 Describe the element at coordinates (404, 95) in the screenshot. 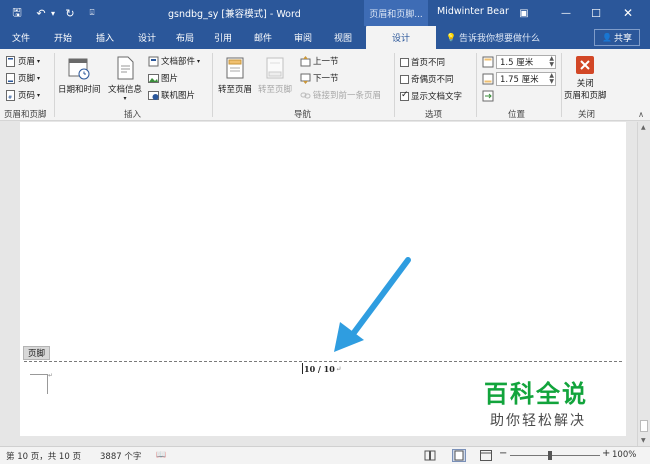

I see `show-document-text-checkbox` at that location.